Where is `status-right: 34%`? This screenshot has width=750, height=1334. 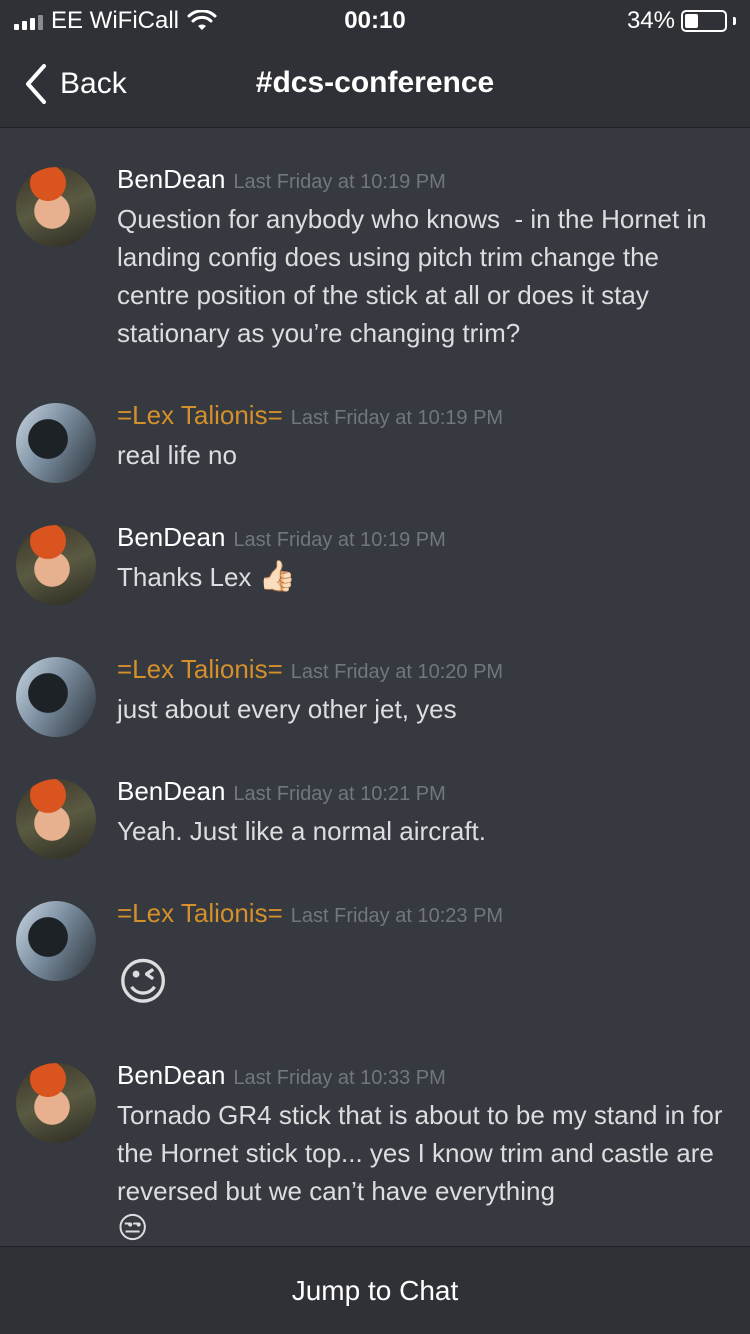
status-right: 34% is located at coordinates (681, 21).